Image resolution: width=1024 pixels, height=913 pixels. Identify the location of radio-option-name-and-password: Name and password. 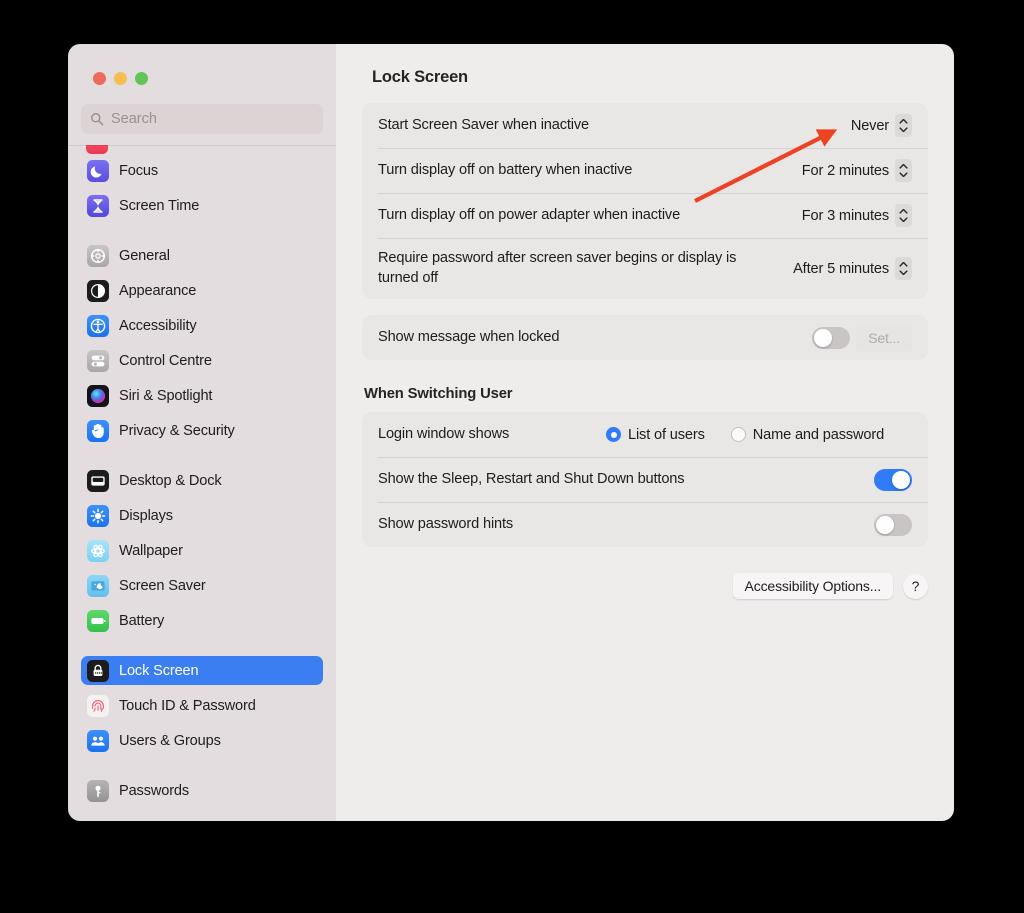
(807, 434).